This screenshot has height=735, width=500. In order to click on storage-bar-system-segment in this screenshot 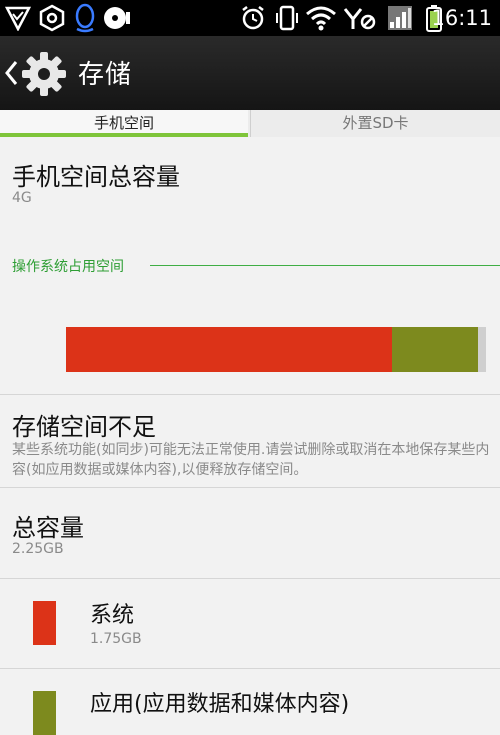, I will do `click(229, 349)`.